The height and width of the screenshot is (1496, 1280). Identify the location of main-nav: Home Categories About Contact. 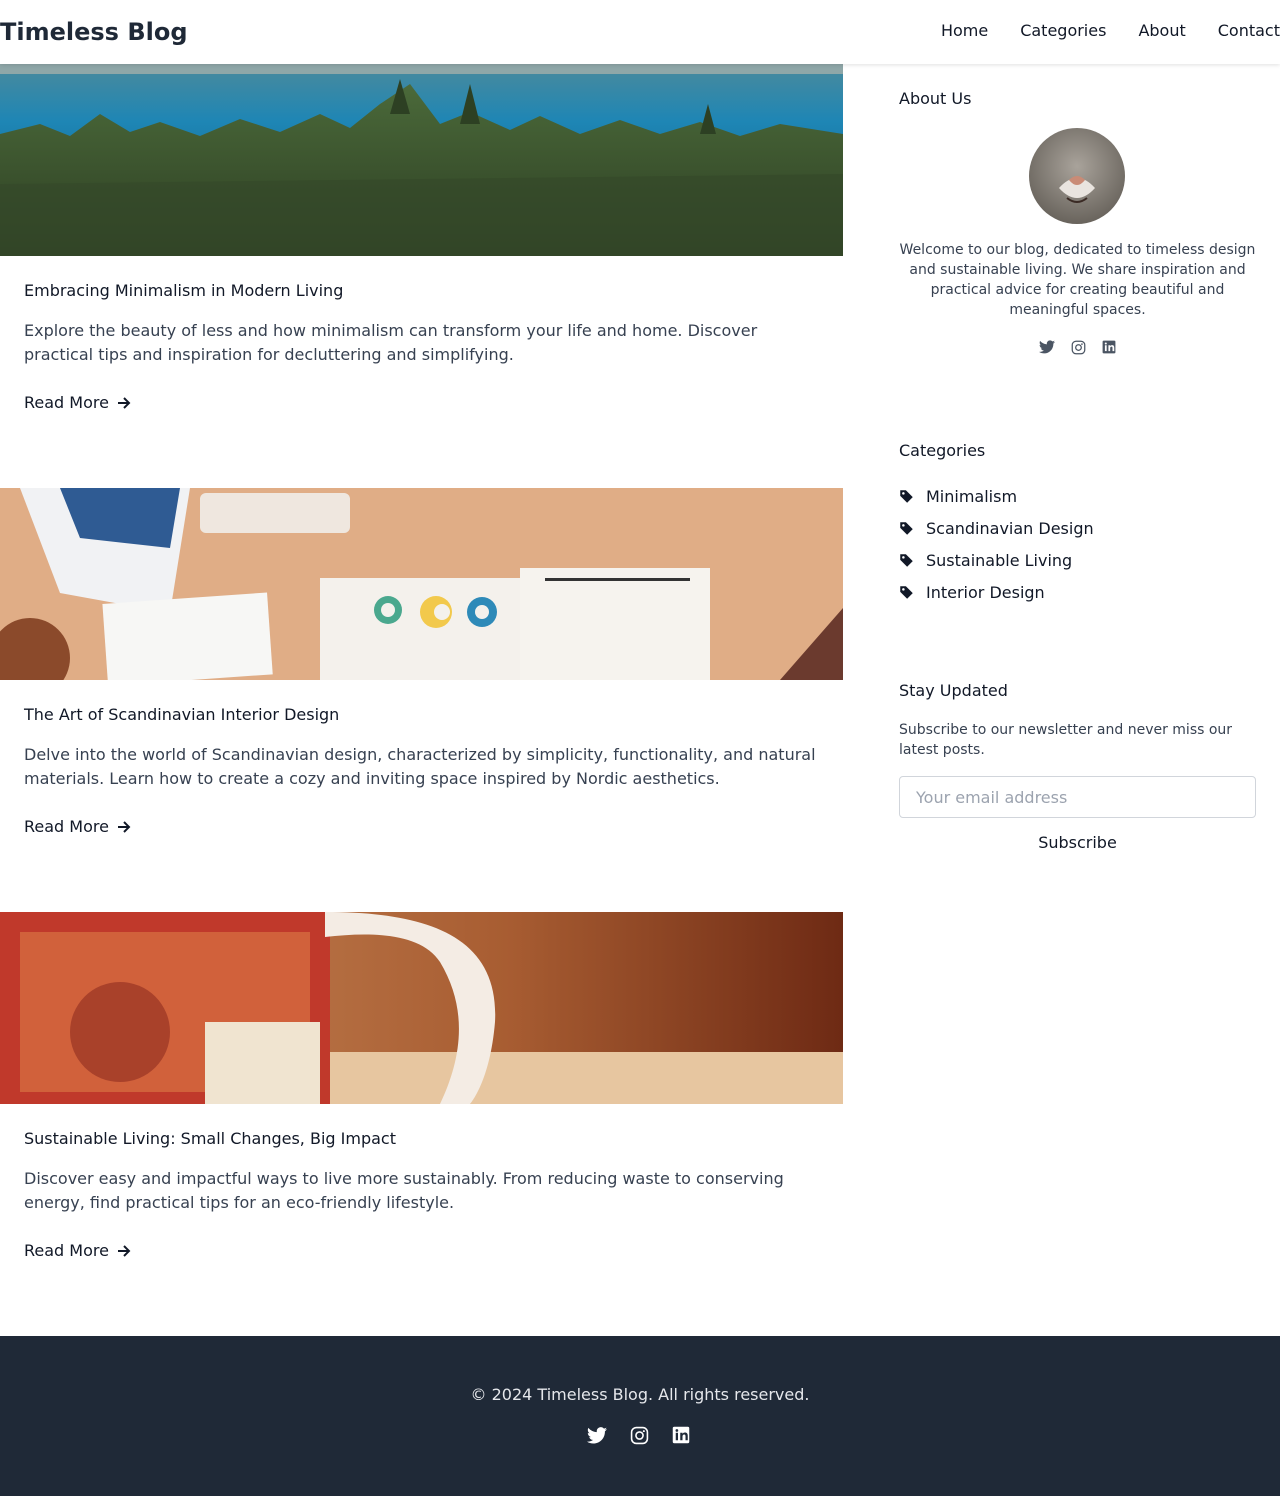
(1094, 31).